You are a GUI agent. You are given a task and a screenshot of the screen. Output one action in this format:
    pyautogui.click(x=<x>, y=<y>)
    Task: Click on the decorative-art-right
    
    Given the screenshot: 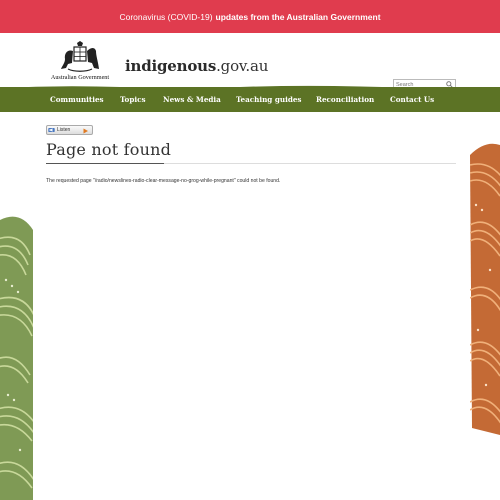 What is the action you would take?
    pyautogui.click(x=485, y=289)
    